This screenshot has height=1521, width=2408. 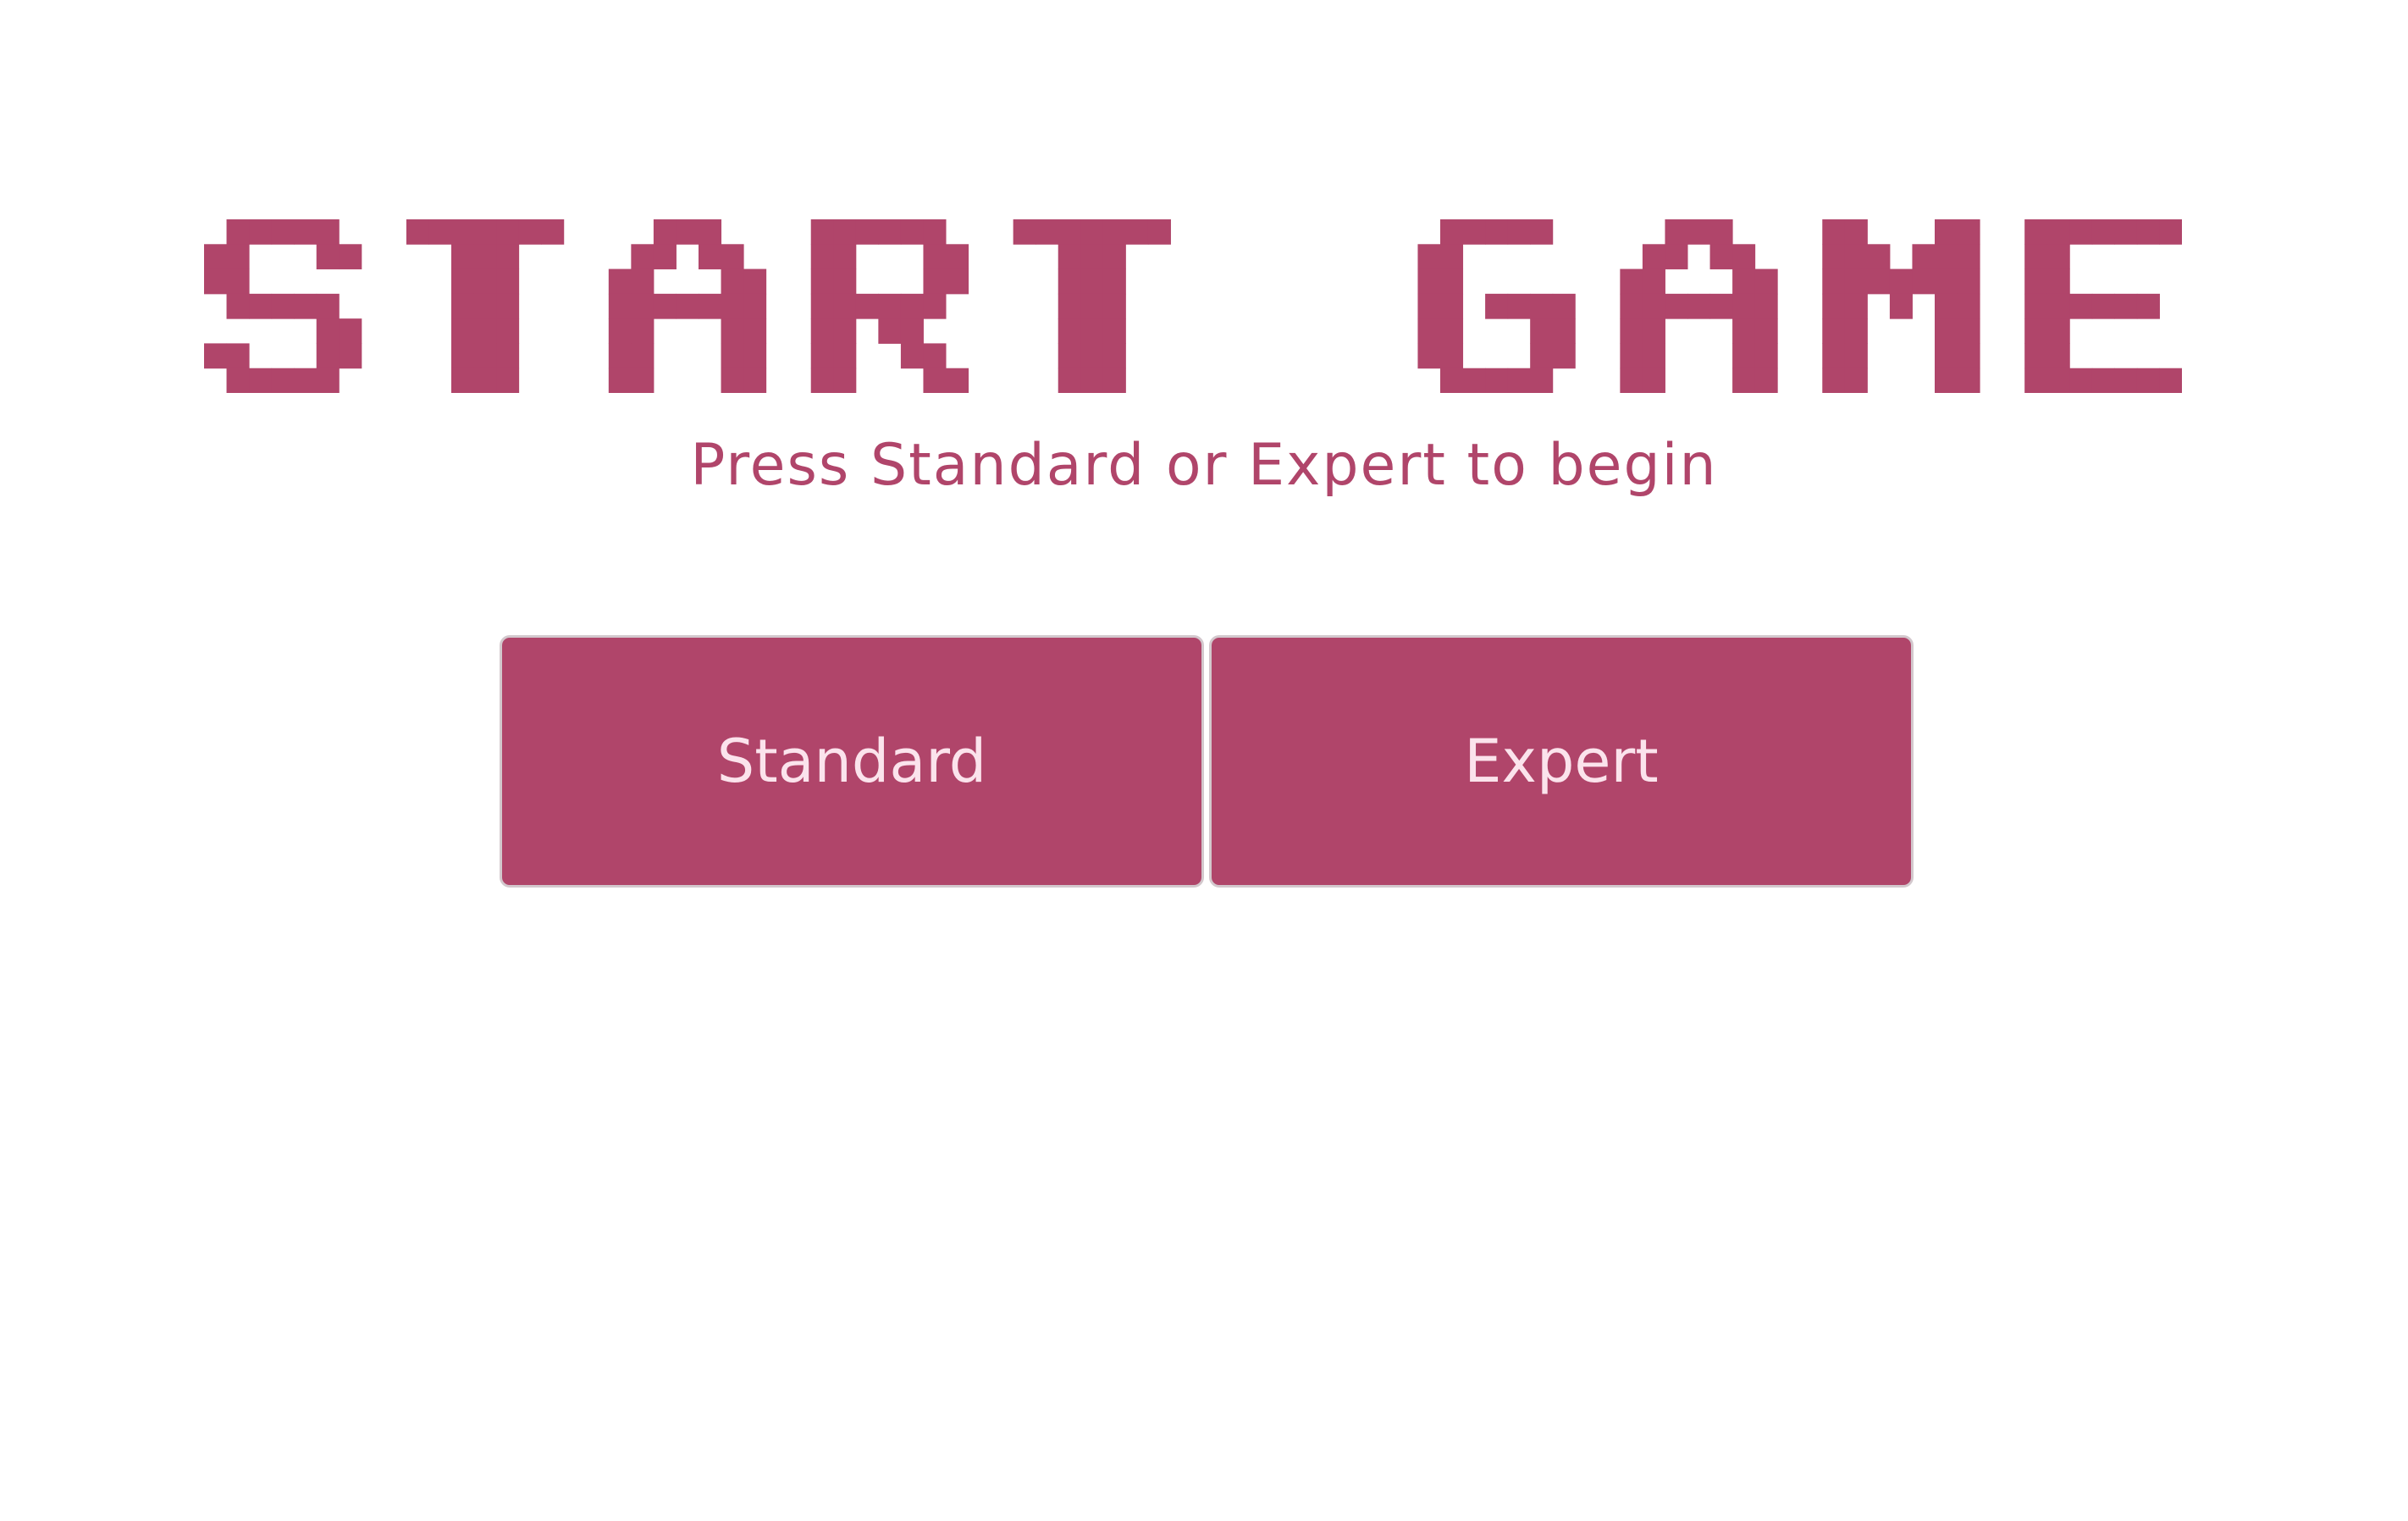 What do you see at coordinates (1207, 762) in the screenshot?
I see `mode-button-group: Standard Expert` at bounding box center [1207, 762].